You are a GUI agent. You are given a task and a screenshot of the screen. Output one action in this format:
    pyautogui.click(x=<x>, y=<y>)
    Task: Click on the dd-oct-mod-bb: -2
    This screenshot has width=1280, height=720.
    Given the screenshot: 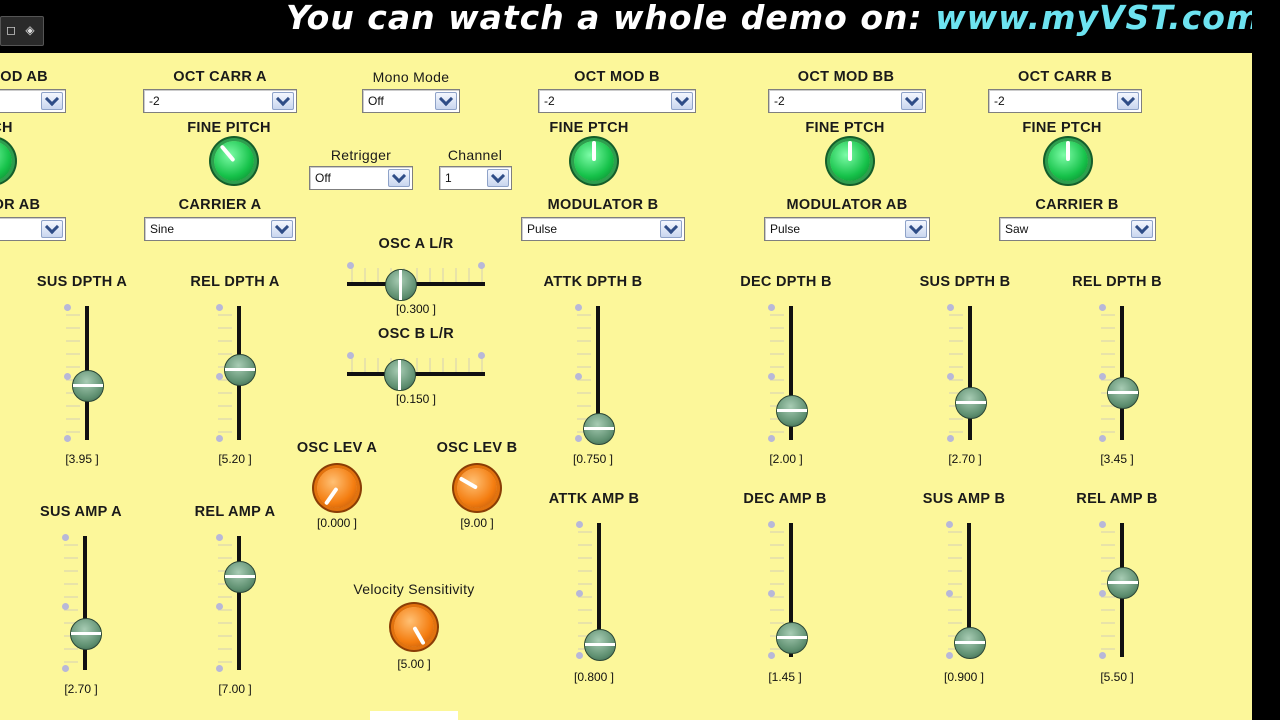 What is the action you would take?
    pyautogui.click(x=847, y=101)
    